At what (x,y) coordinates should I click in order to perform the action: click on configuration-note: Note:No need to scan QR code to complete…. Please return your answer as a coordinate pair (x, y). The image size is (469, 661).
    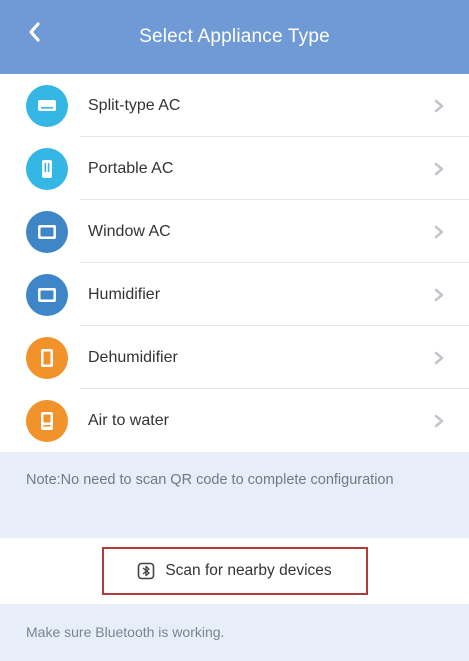
    Looking at the image, I should click on (234, 495).